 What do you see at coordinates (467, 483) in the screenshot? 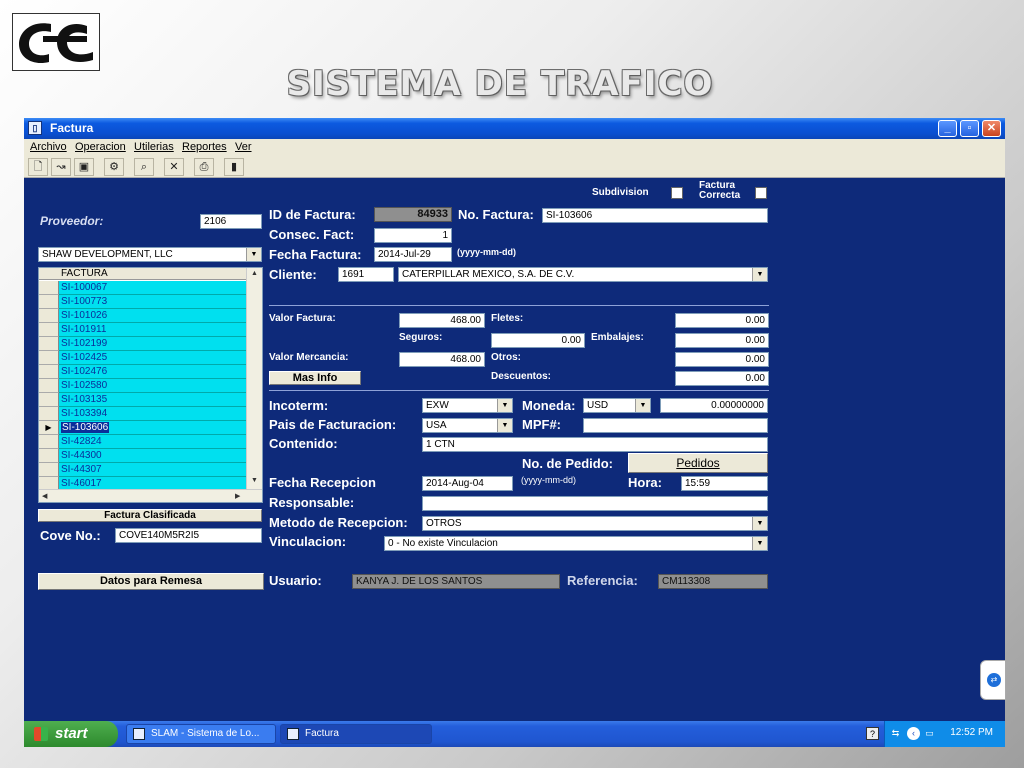
I see `fecha-recepcion-input: 2014-Aug-04` at bounding box center [467, 483].